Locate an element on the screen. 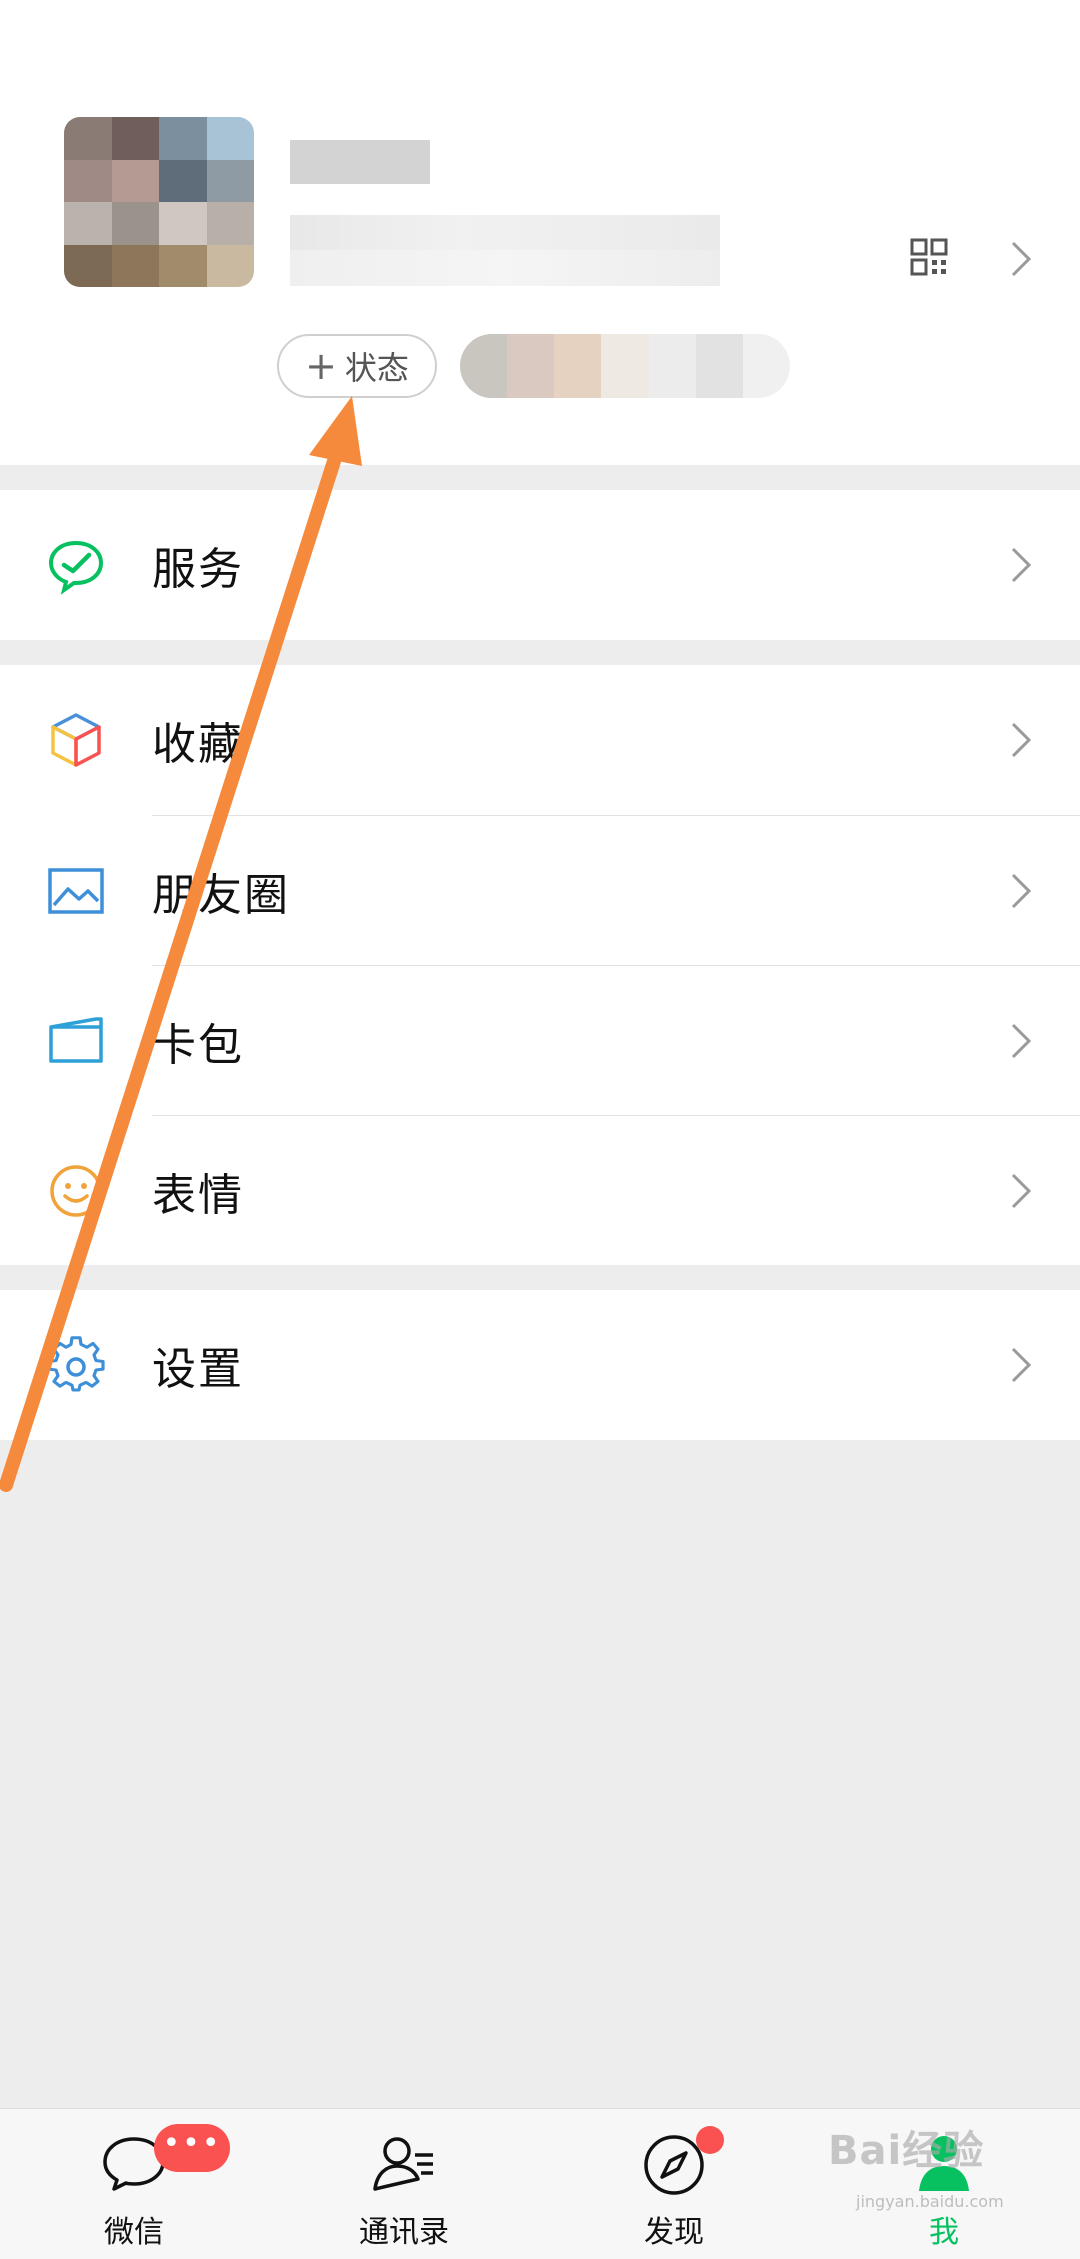 Image resolution: width=1080 pixels, height=2259 pixels. tab-me-label: 我 is located at coordinates (944, 2232).